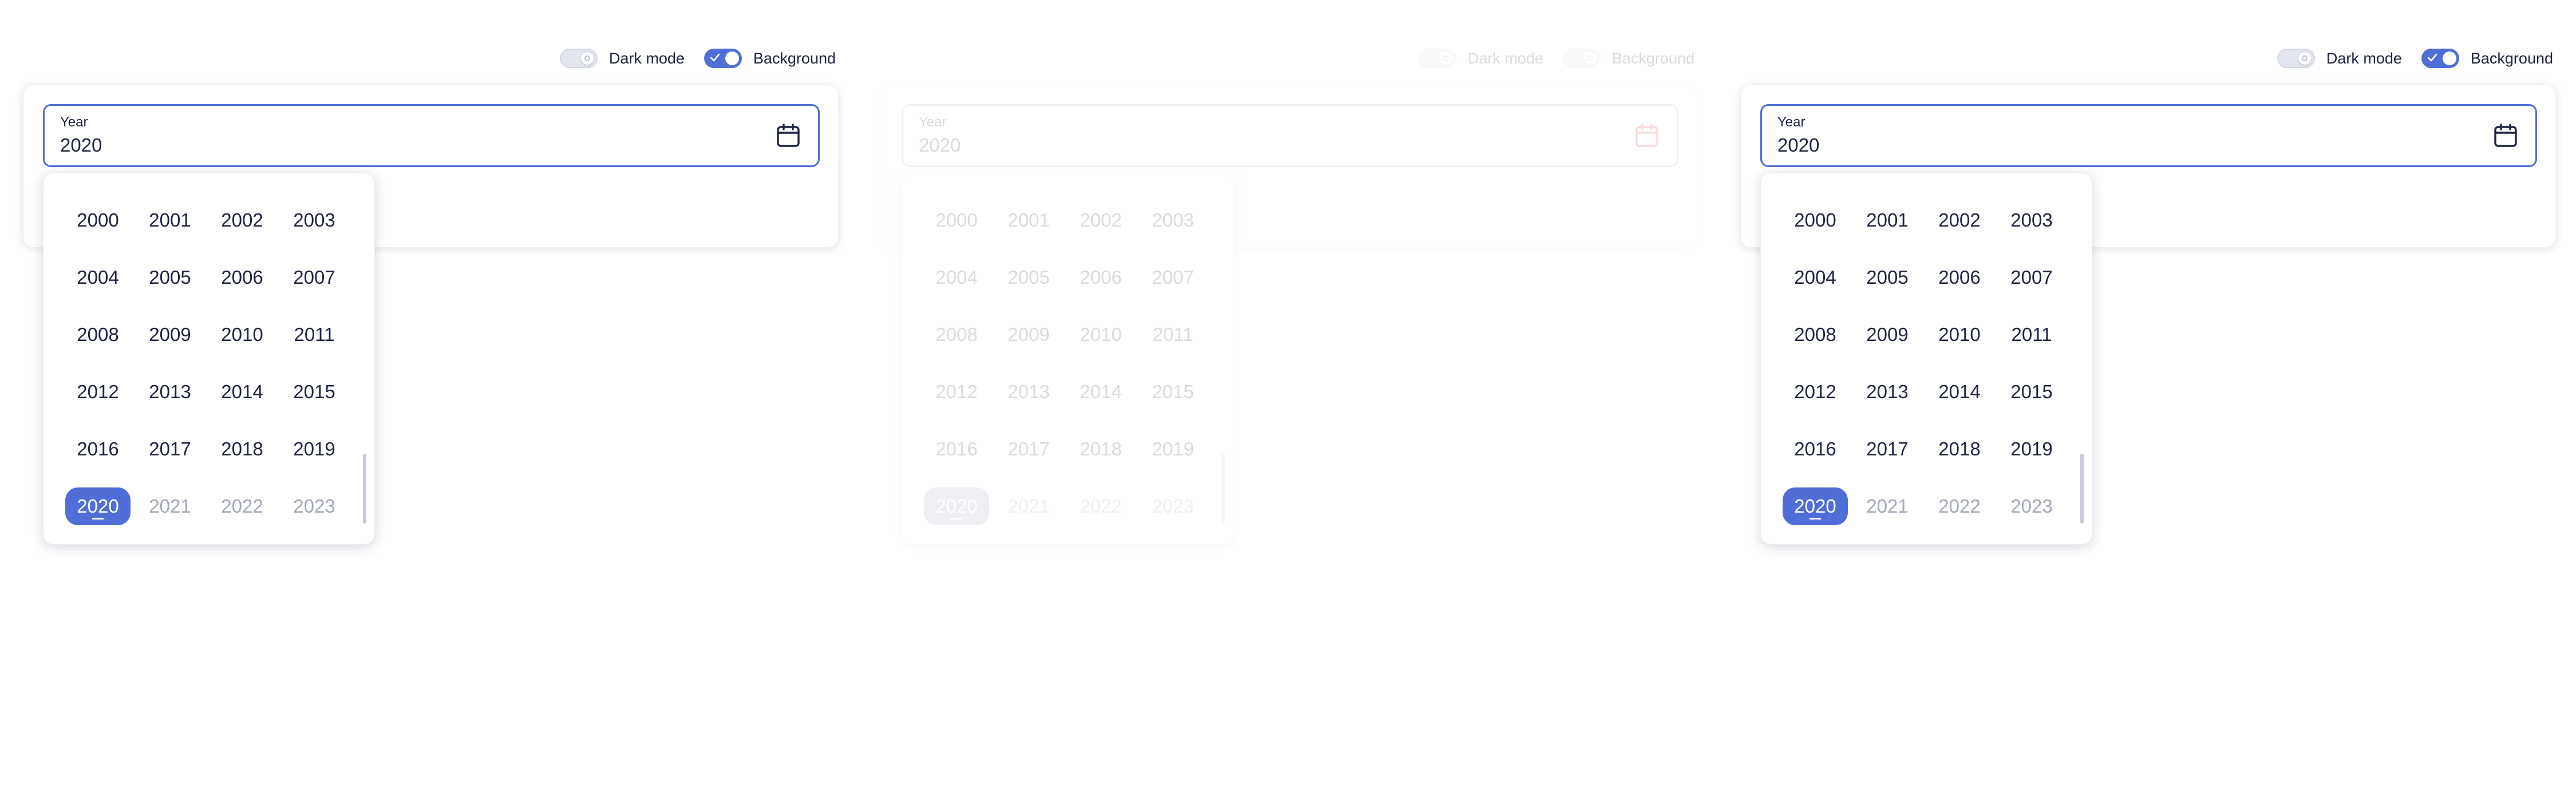 The width and height of the screenshot is (2576, 801). I want to click on year-option-label: 2005, so click(170, 277).